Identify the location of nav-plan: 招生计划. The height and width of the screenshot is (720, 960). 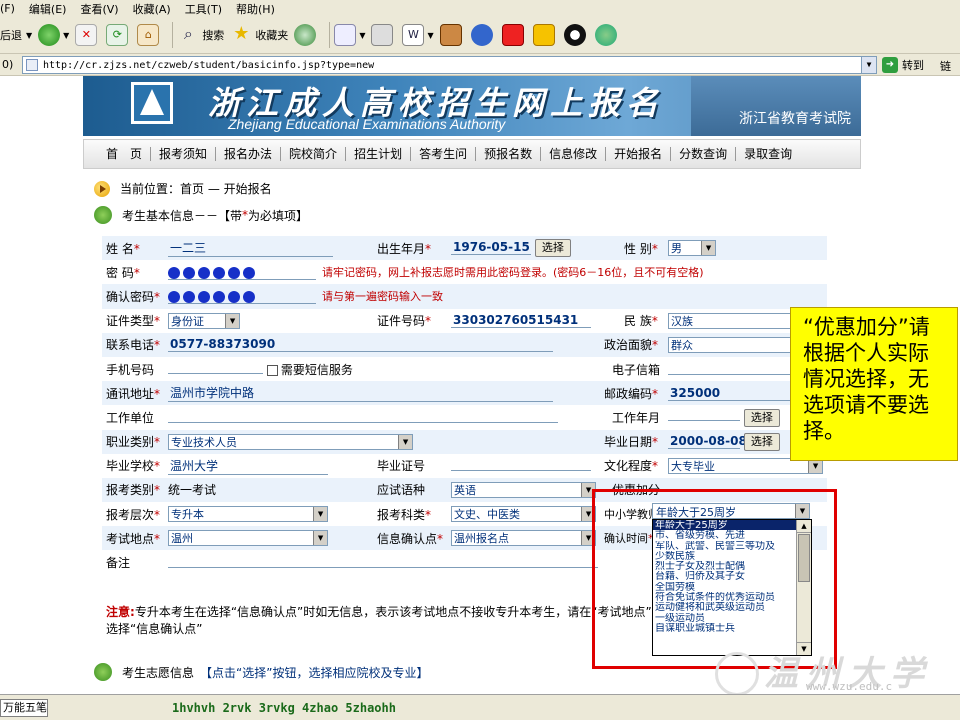
(379, 154).